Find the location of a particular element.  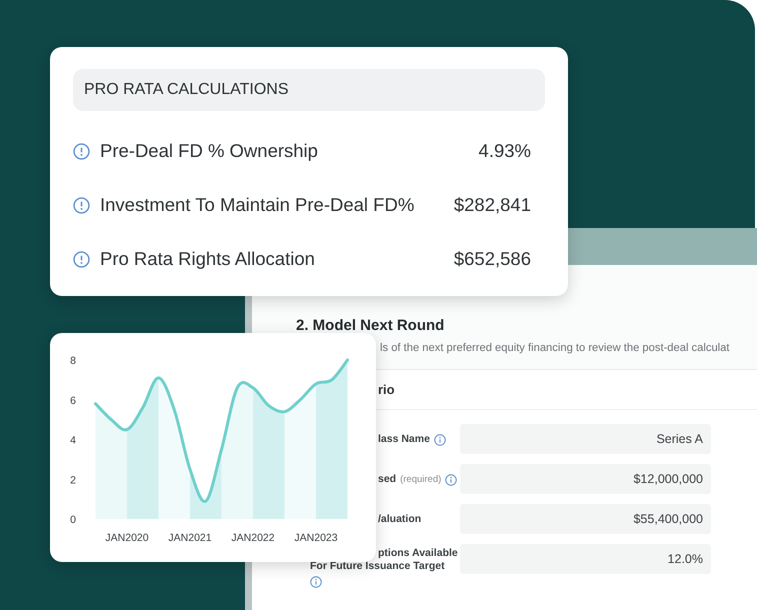

metric-label: Pro Rata Rights Allocation is located at coordinates (208, 259).